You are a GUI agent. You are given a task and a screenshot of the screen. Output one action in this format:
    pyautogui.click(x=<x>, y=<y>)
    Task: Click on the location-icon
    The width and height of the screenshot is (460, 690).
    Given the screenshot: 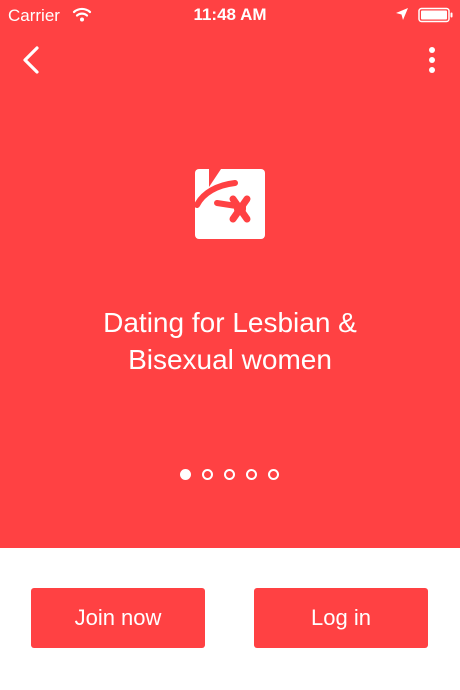 What is the action you would take?
    pyautogui.click(x=402, y=14)
    